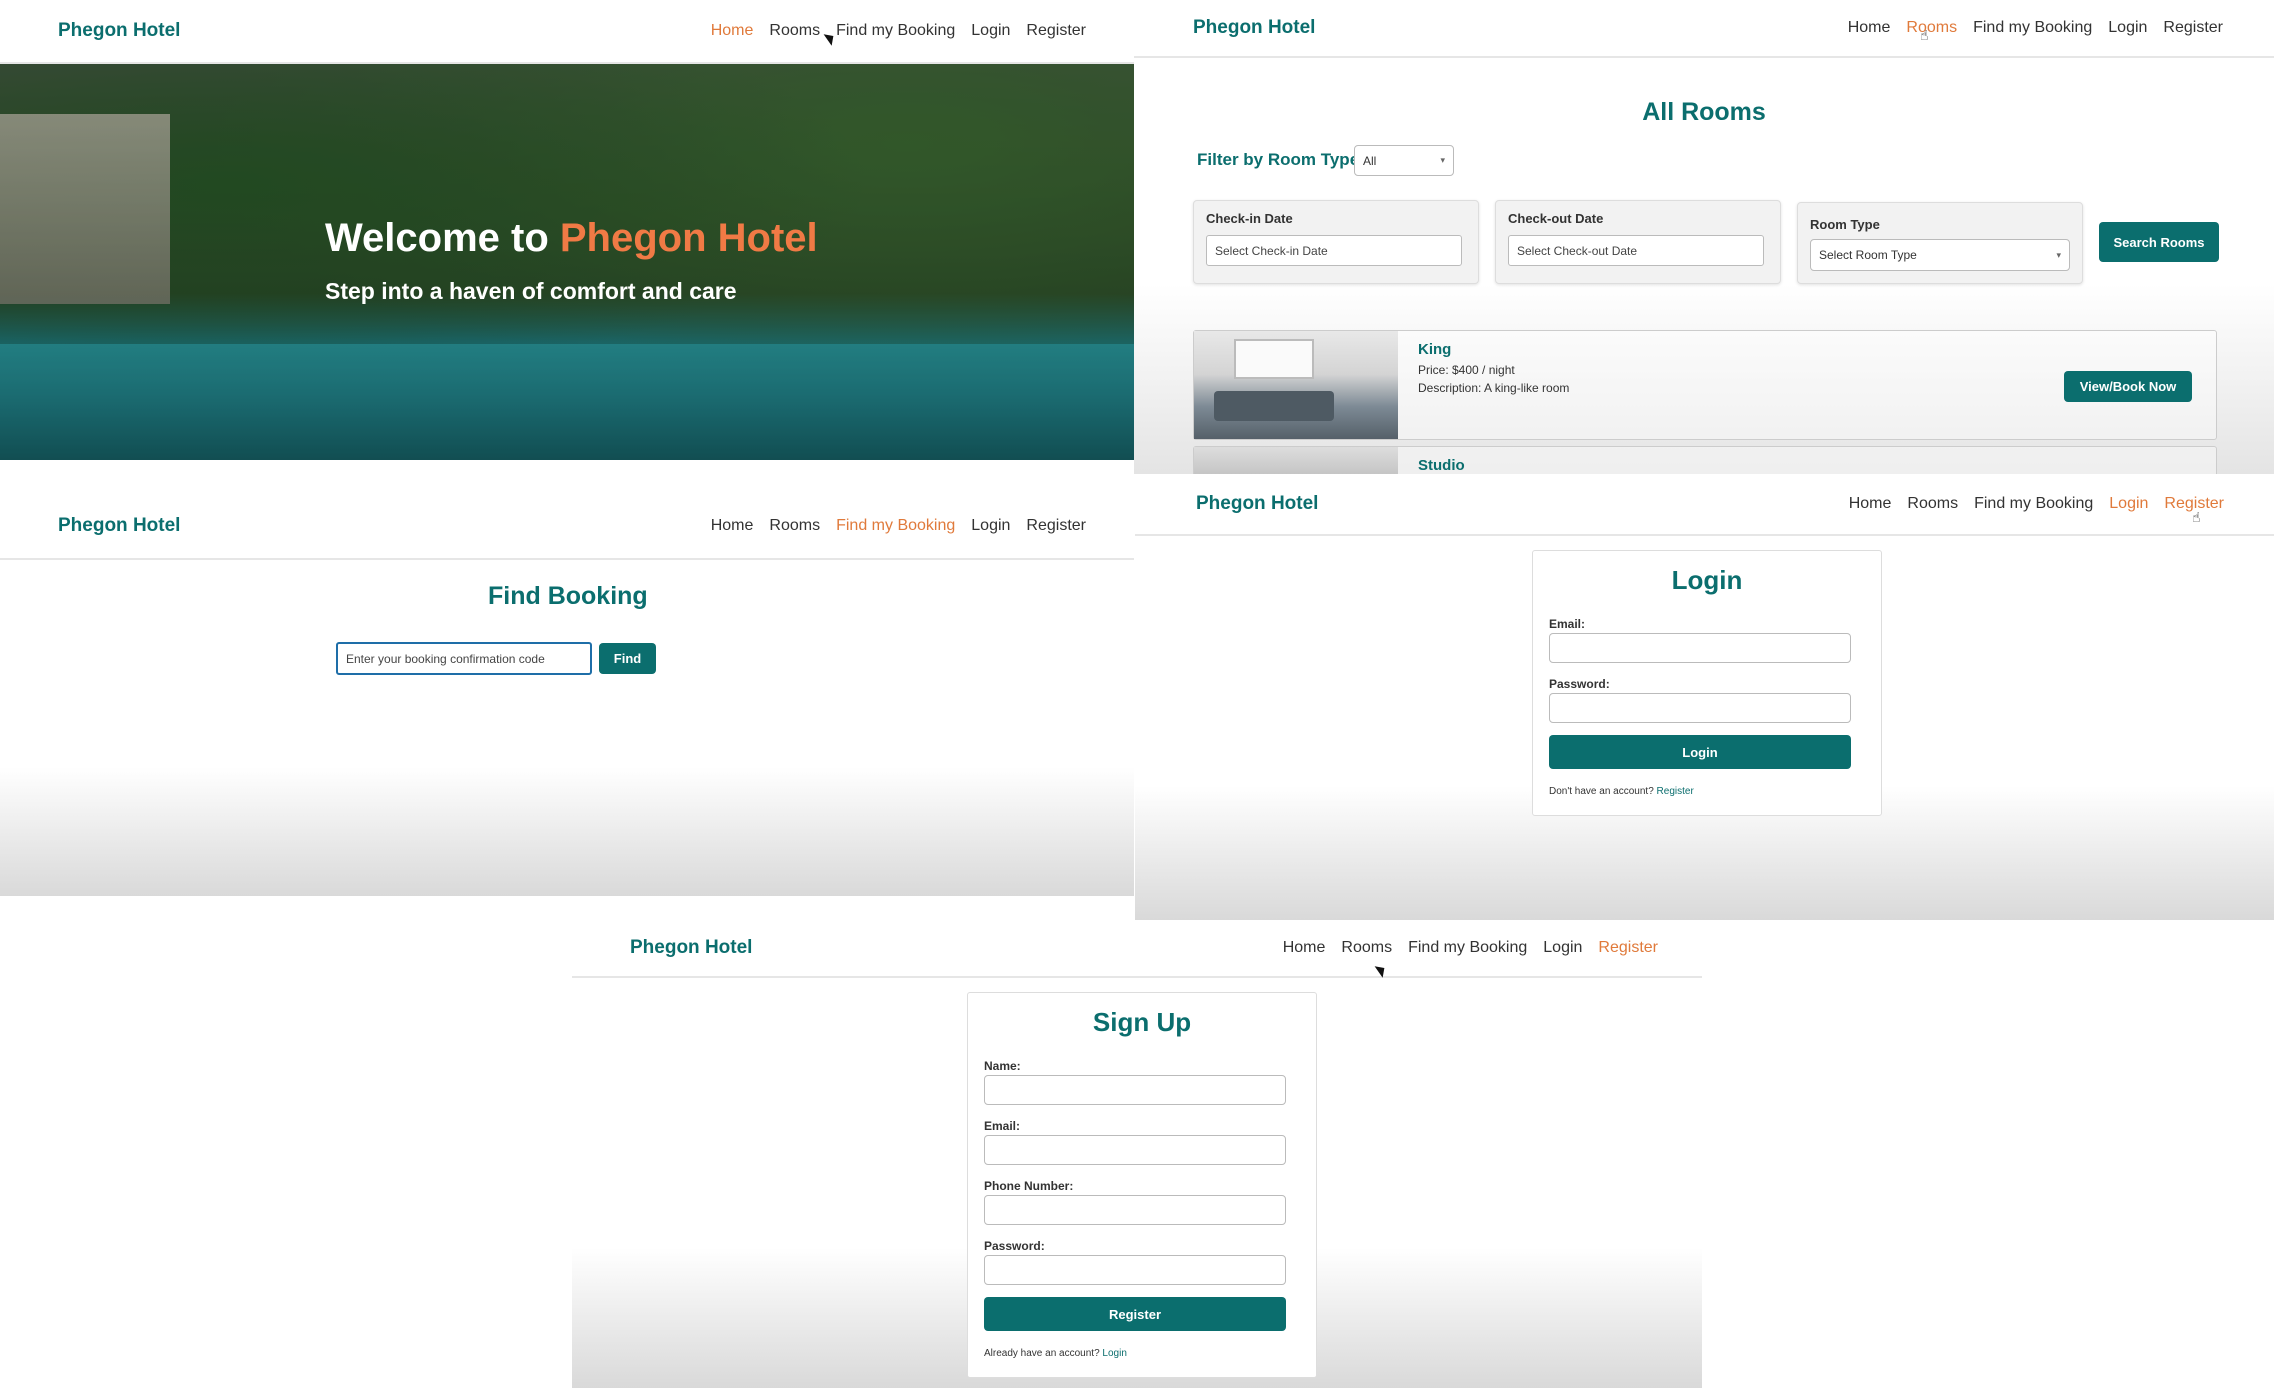 The image size is (2274, 1388). I want to click on room-description: Description: A king-like room, so click(1494, 388).